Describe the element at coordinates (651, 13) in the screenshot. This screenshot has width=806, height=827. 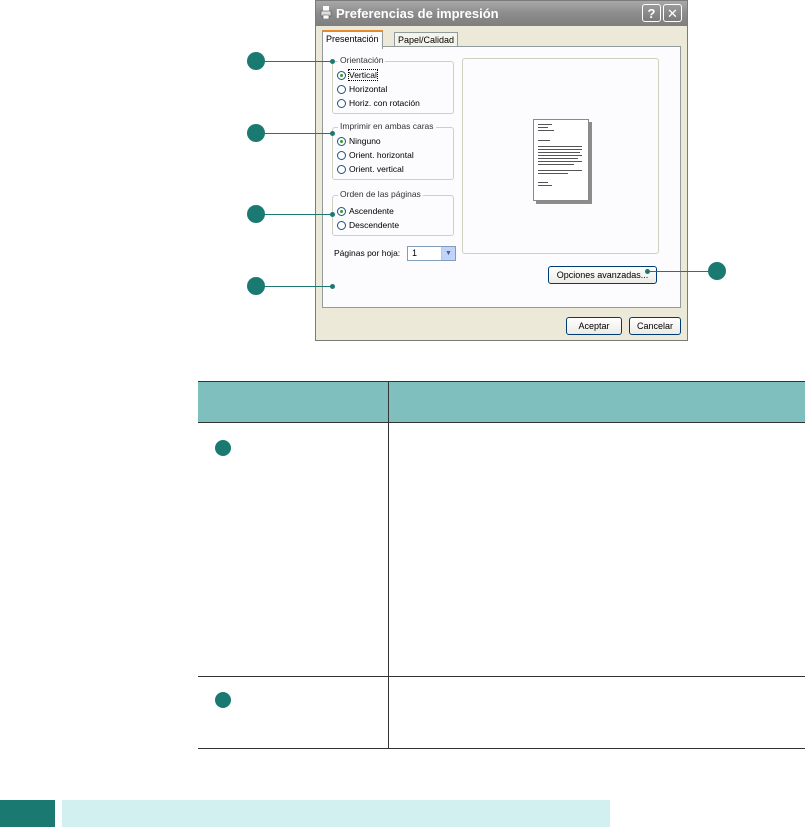
I see `help-button: ?` at that location.